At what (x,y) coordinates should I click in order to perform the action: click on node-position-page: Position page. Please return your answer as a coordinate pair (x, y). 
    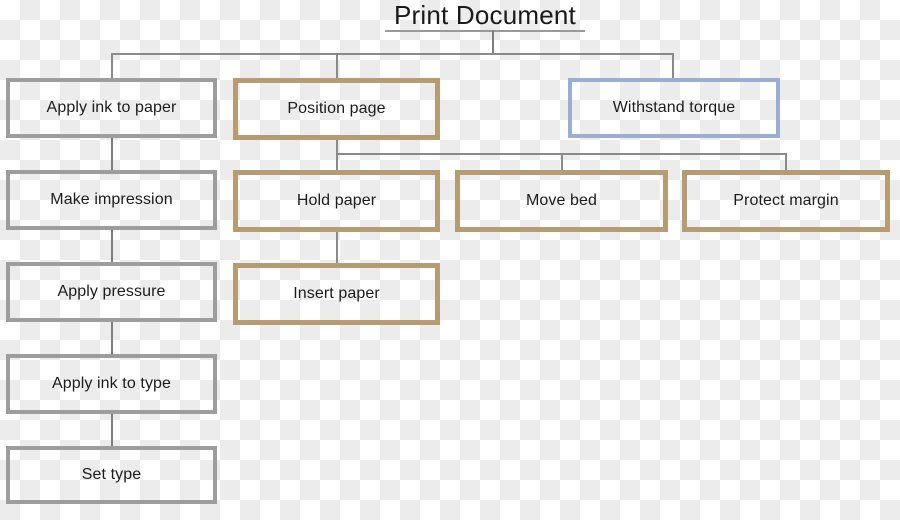
    Looking at the image, I should click on (336, 109).